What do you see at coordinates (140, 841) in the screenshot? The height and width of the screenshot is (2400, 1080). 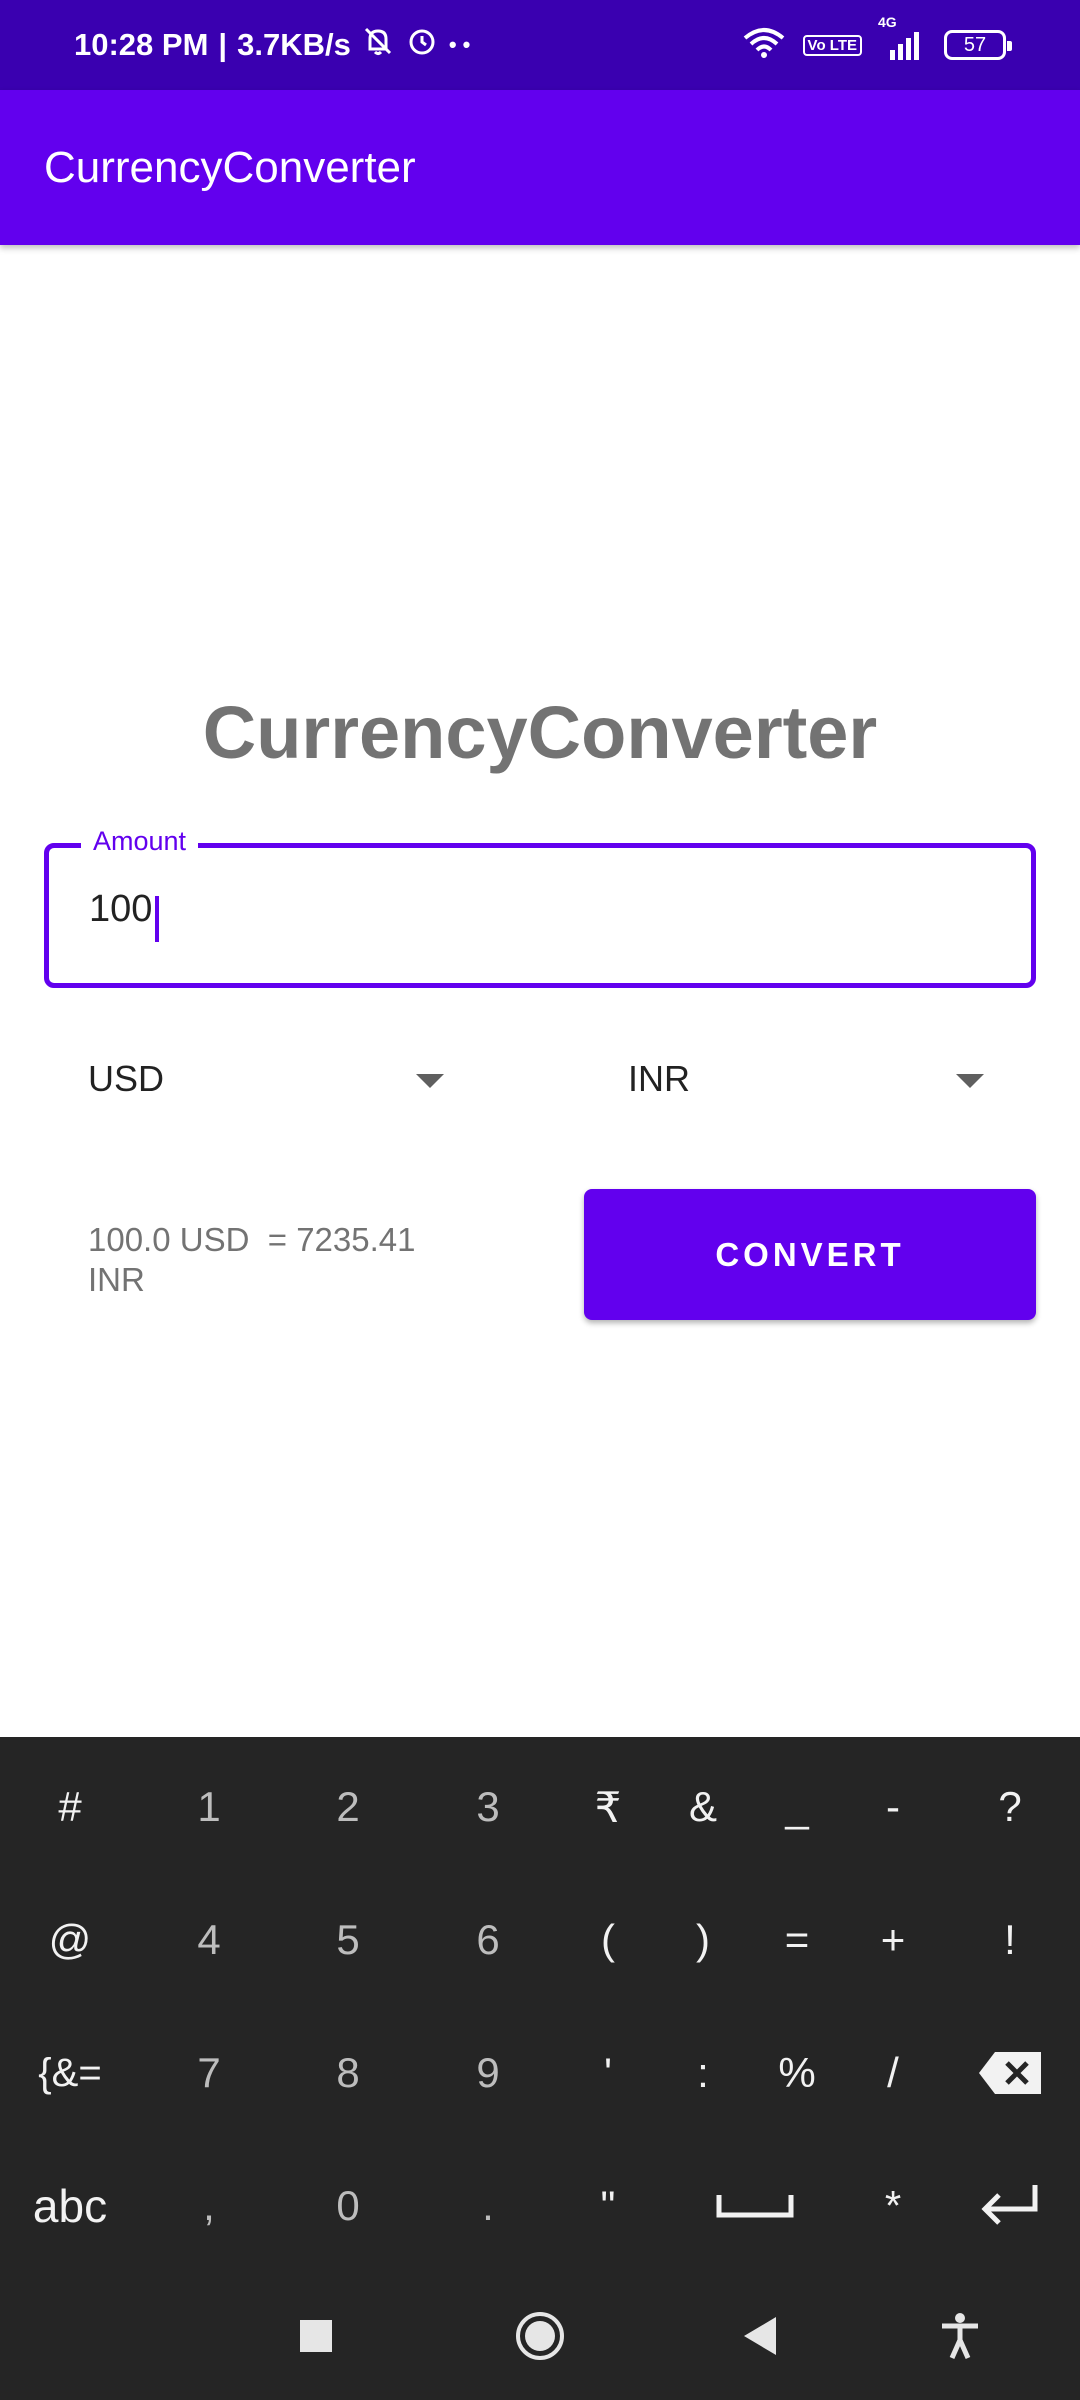 I see `amount-field-label: Amount` at bounding box center [140, 841].